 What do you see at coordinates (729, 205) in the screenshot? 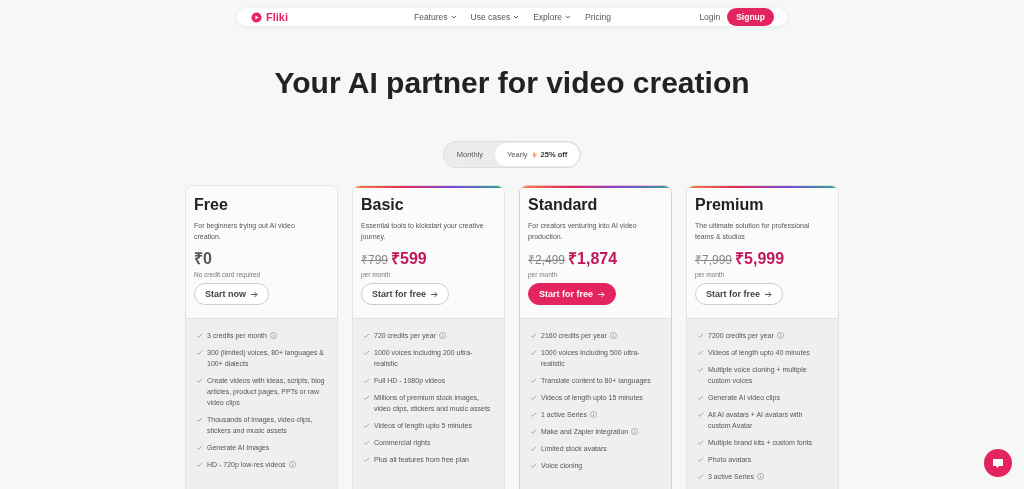
I see `plan-name: Premium` at bounding box center [729, 205].